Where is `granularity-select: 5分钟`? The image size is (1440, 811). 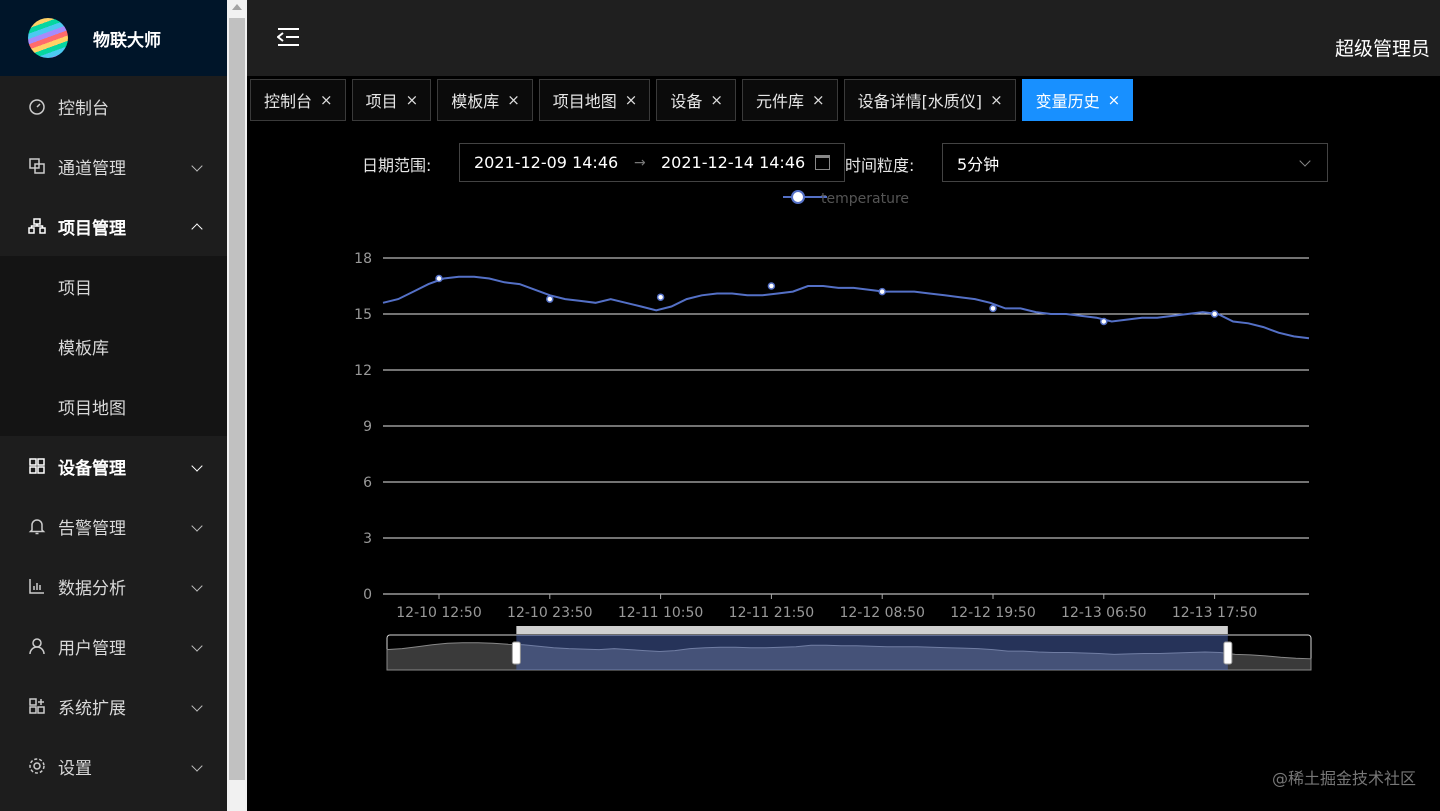
granularity-select: 5分钟 is located at coordinates (1135, 162).